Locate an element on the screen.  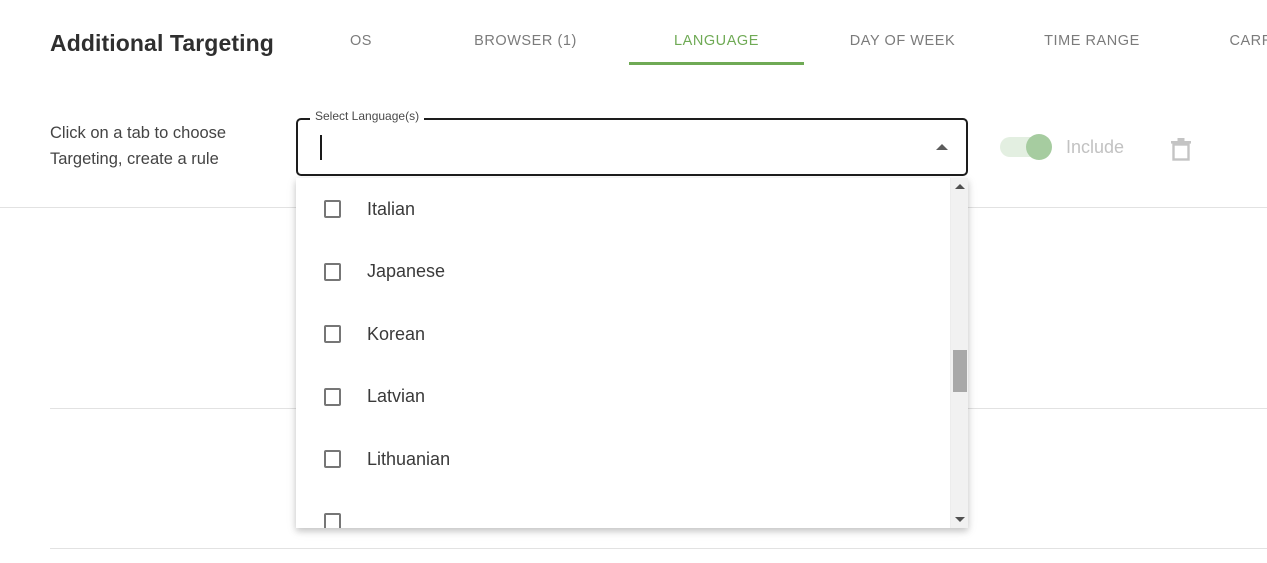
text-cursor-caret is located at coordinates (321, 147).